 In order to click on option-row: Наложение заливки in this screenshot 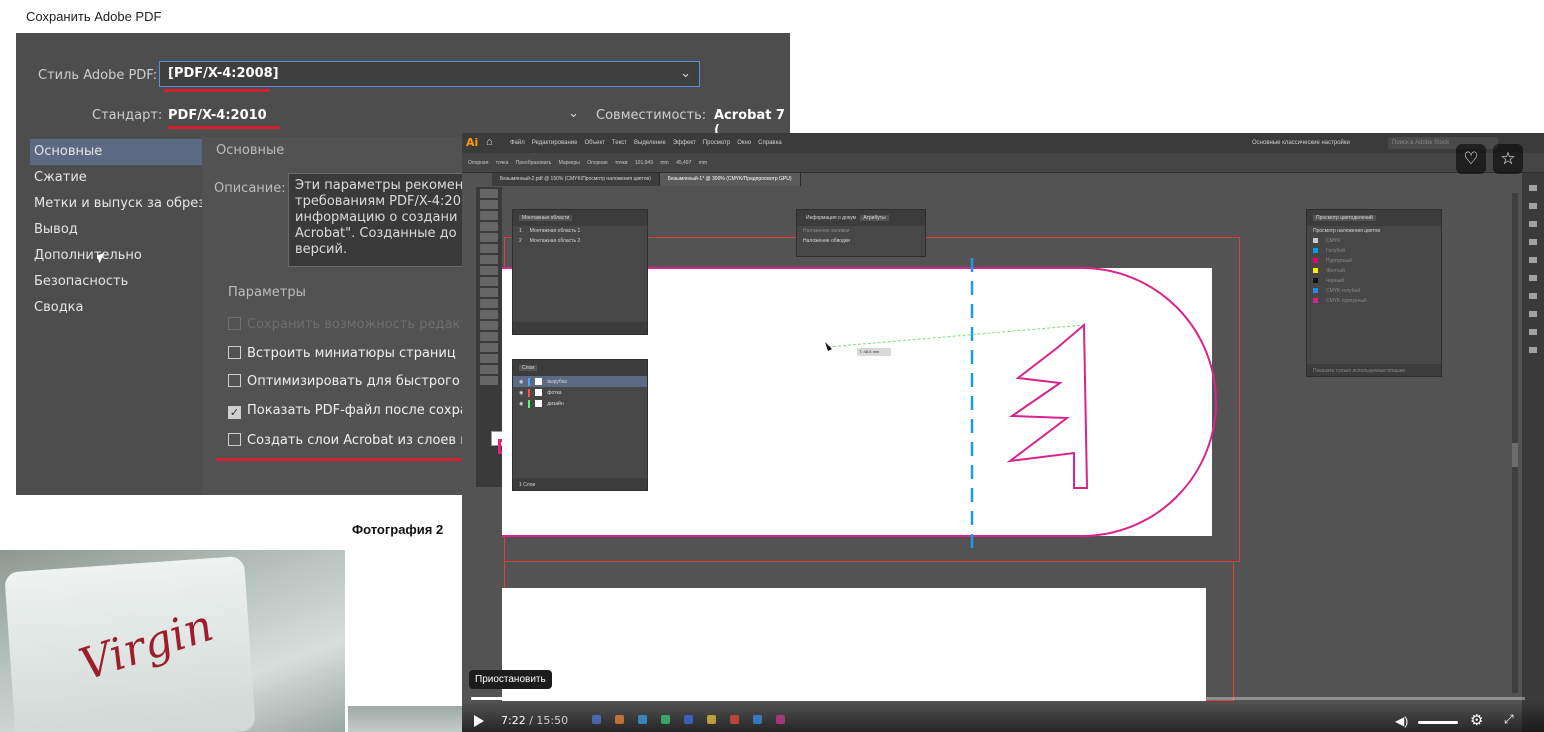, I will do `click(861, 231)`.